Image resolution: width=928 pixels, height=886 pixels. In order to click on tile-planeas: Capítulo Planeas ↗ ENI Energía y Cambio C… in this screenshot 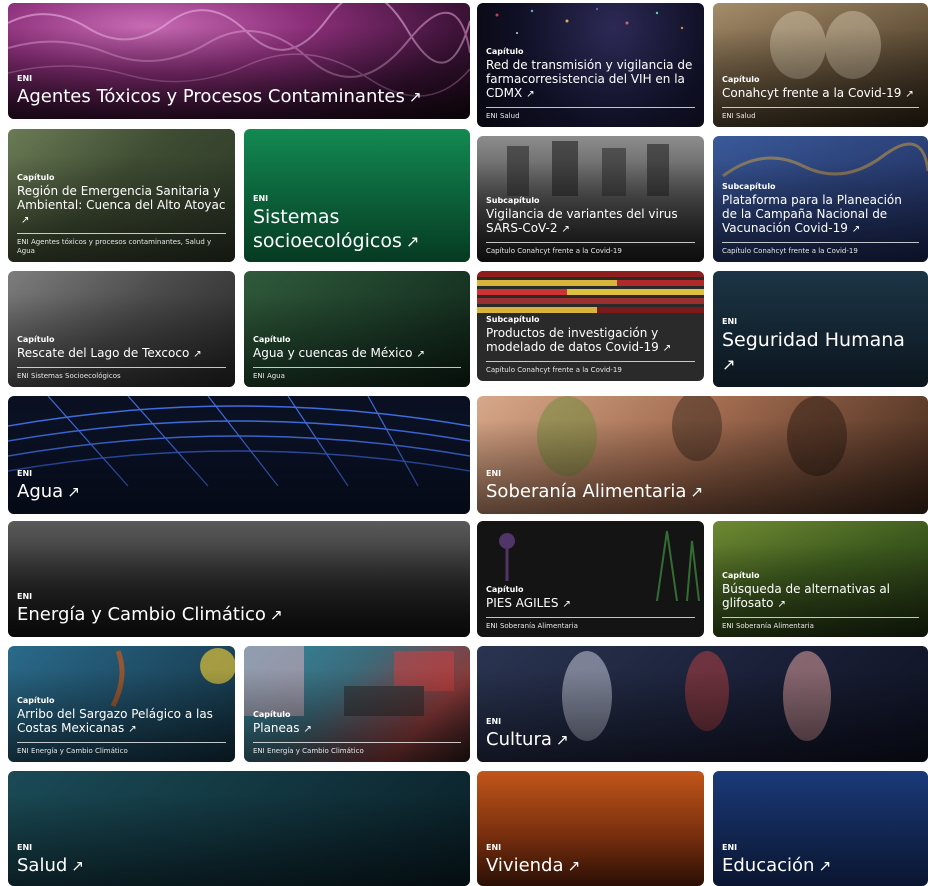, I will do `click(357, 704)`.